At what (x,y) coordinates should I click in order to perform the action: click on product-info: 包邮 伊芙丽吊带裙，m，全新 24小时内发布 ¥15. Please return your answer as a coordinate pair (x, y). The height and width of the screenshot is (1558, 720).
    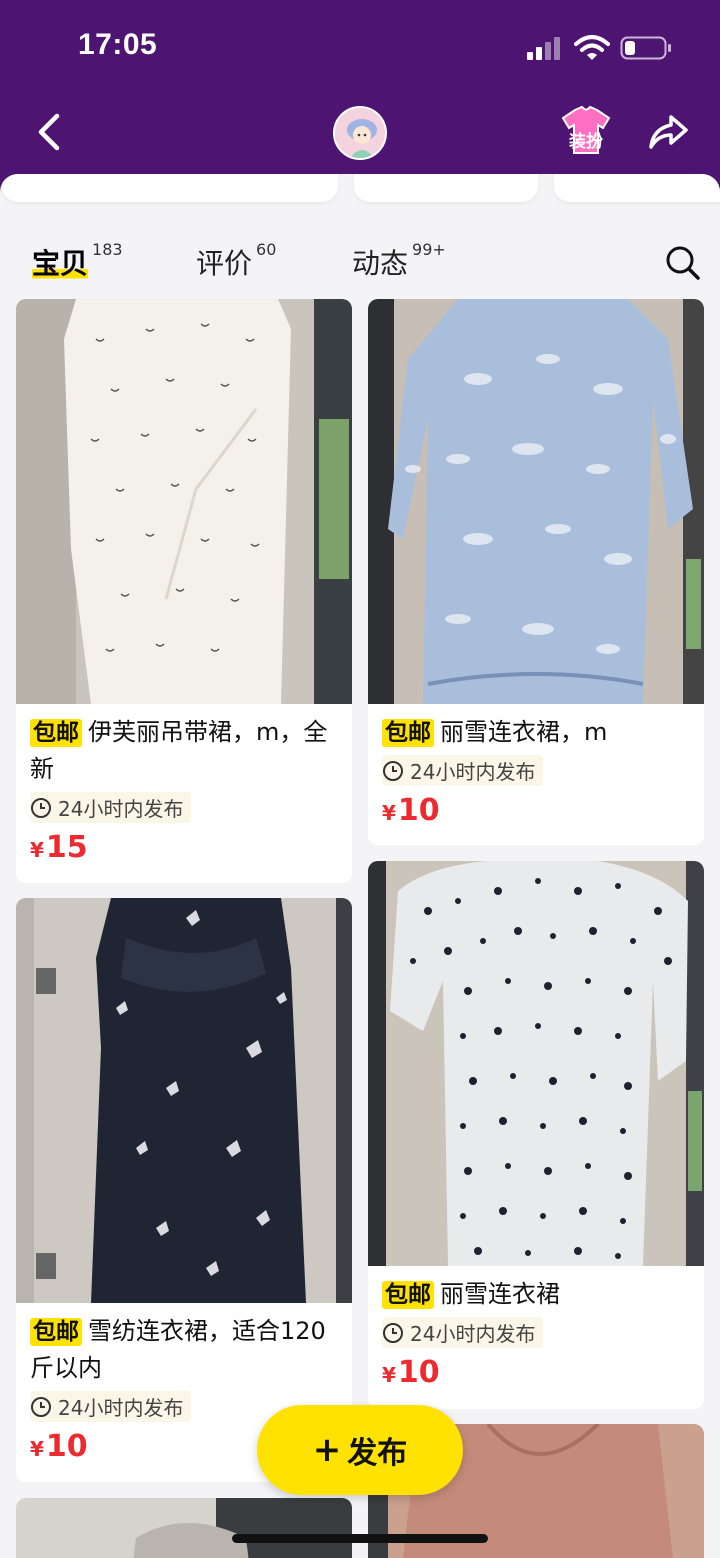
    Looking at the image, I should click on (184, 786).